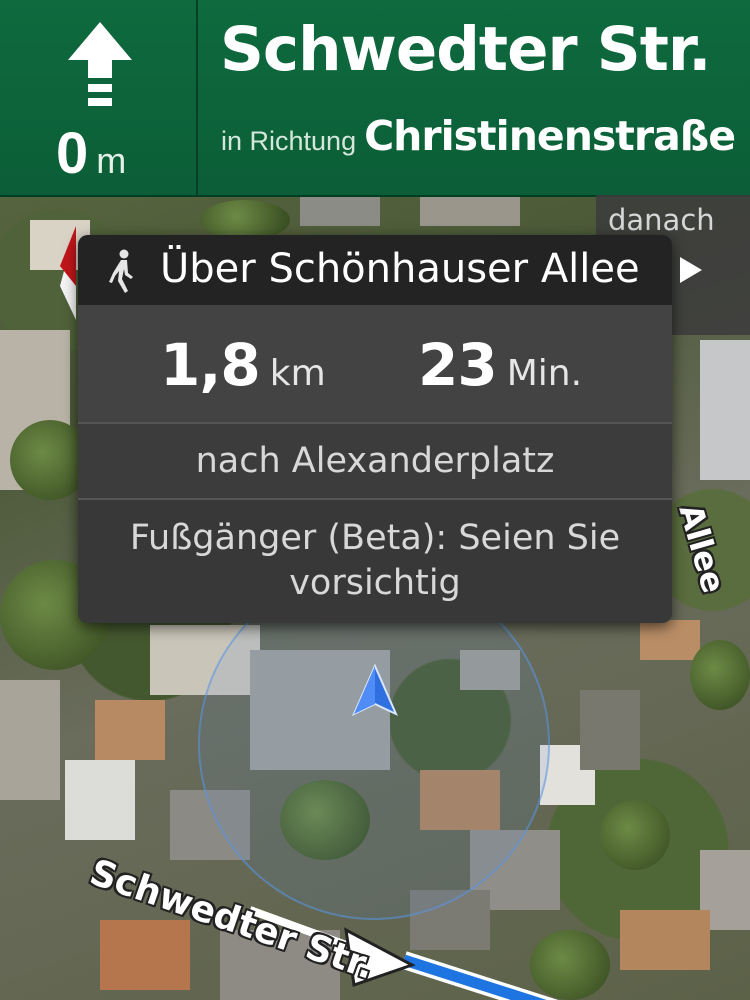  I want to click on turn-indicator: 0m, so click(99, 97).